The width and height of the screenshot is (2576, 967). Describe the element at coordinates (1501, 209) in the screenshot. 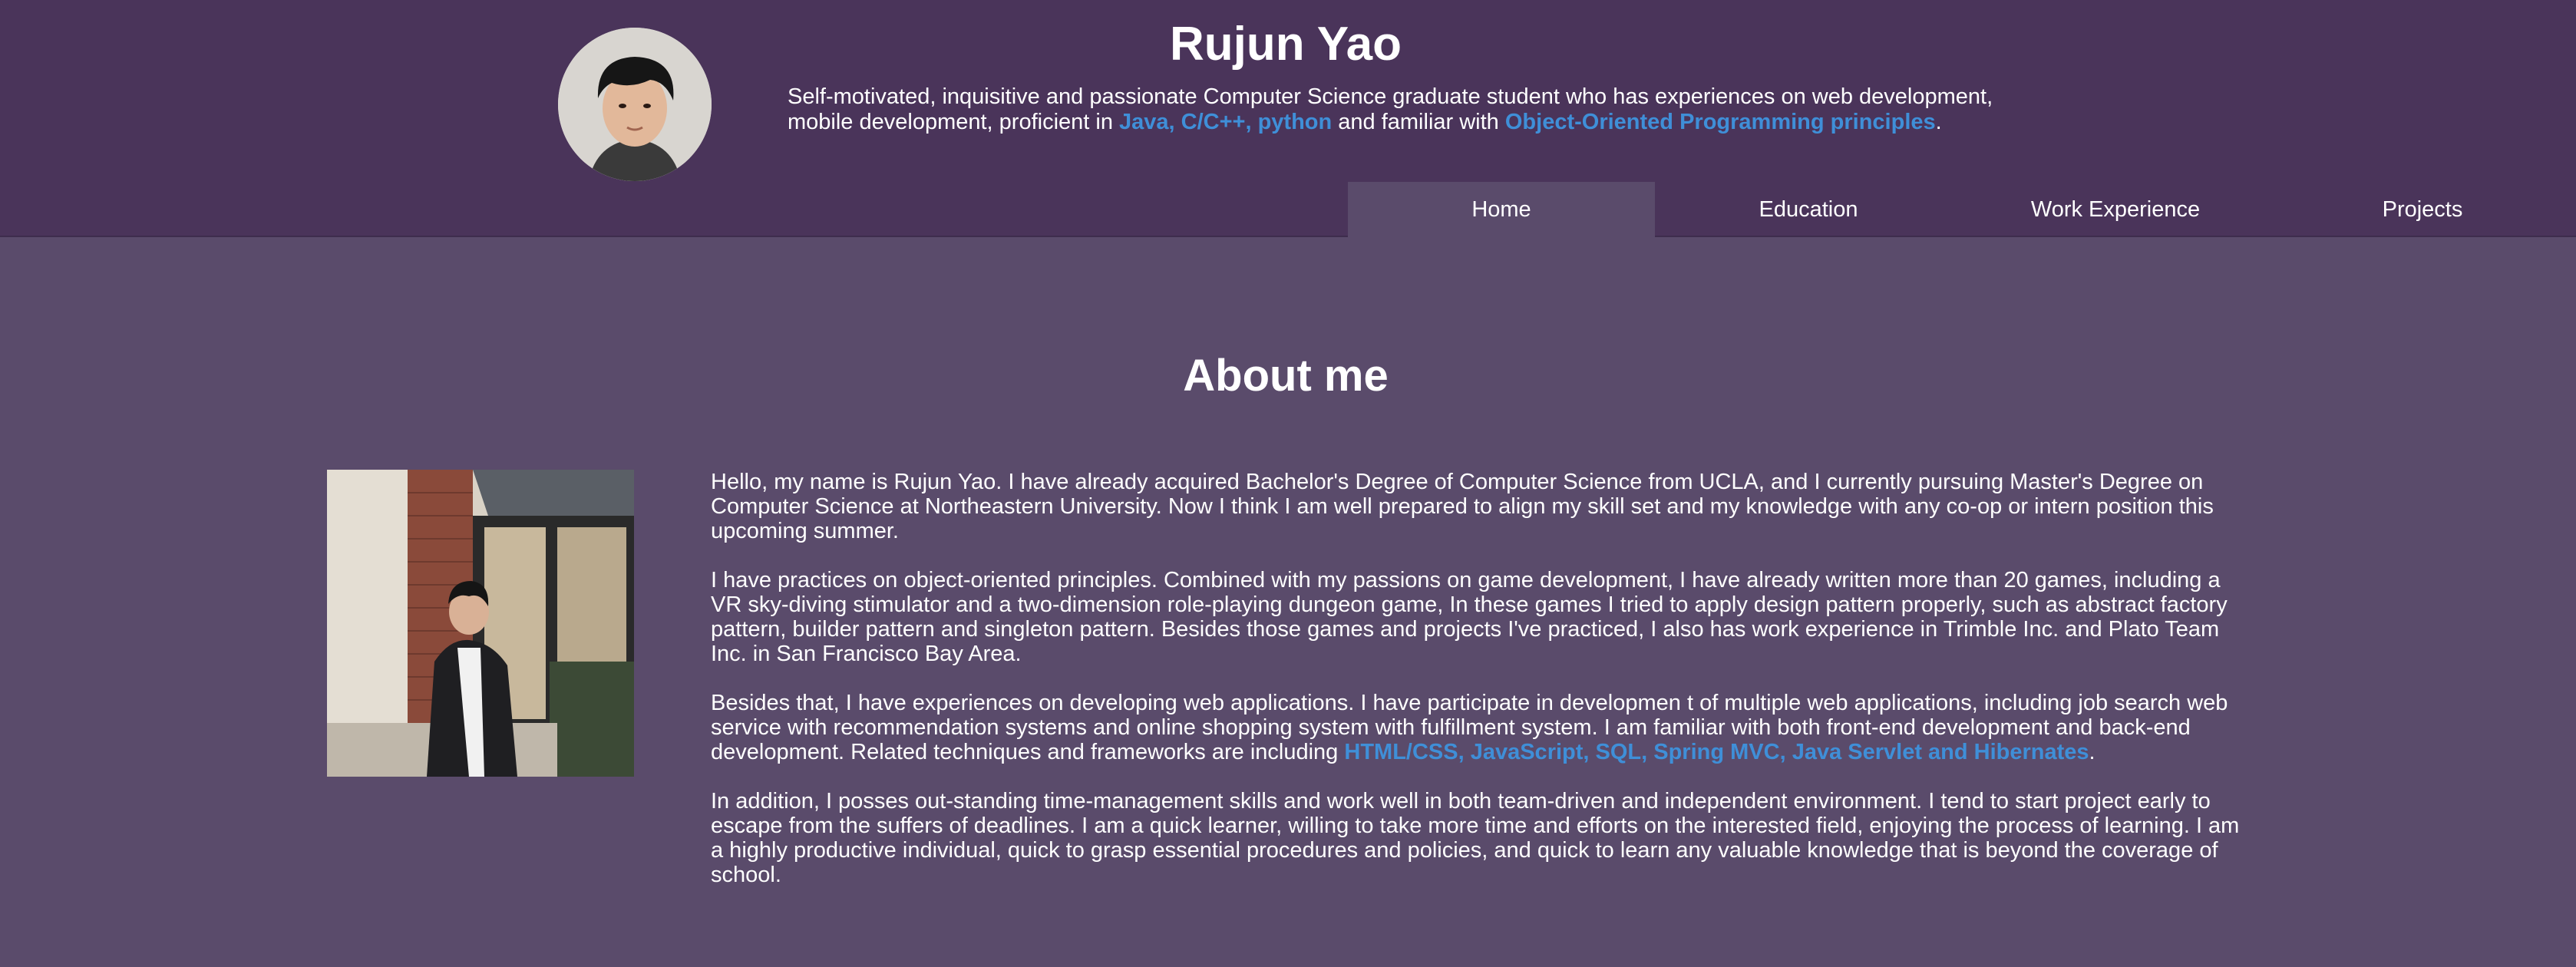

I see `nav-tab-home: Home` at that location.